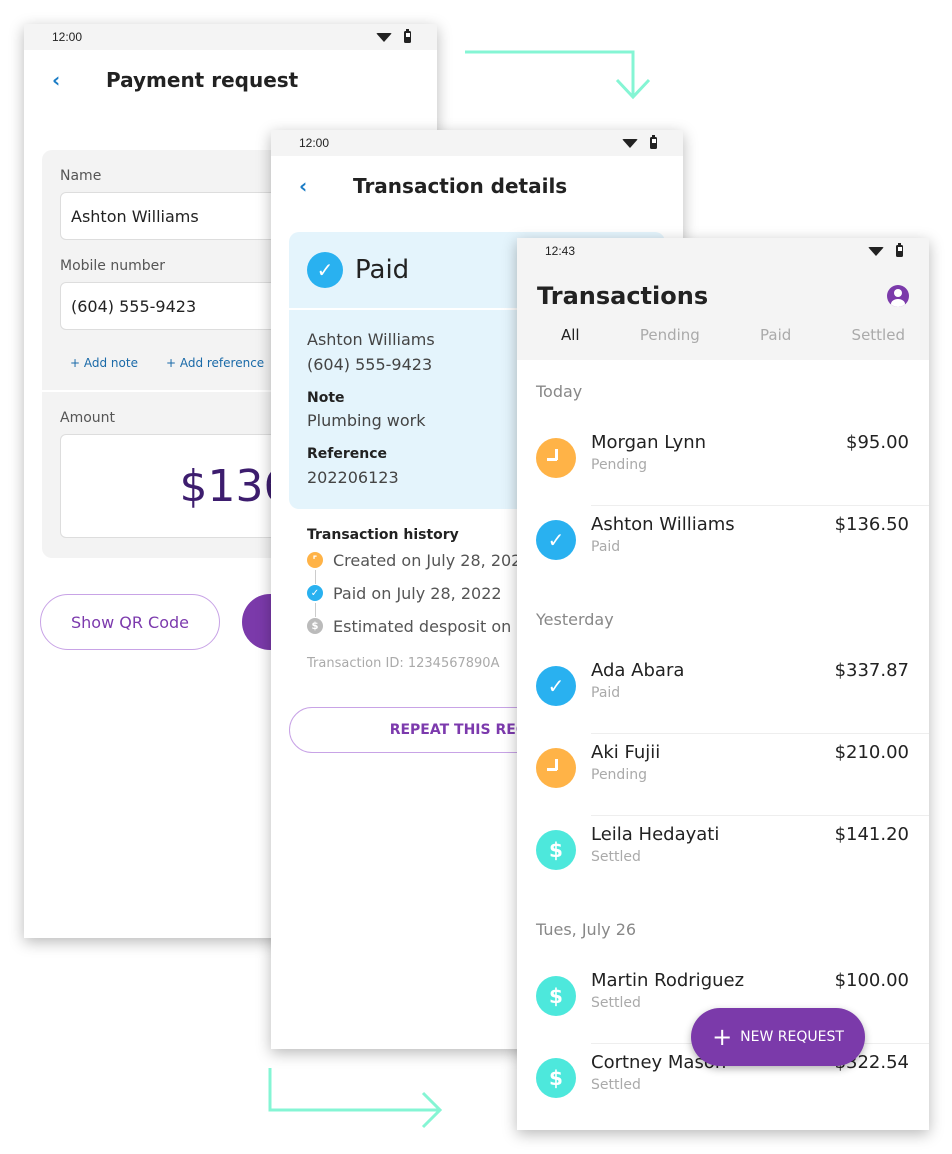  Describe the element at coordinates (722, 1037) in the screenshot. I see `plus-icon: +` at that location.